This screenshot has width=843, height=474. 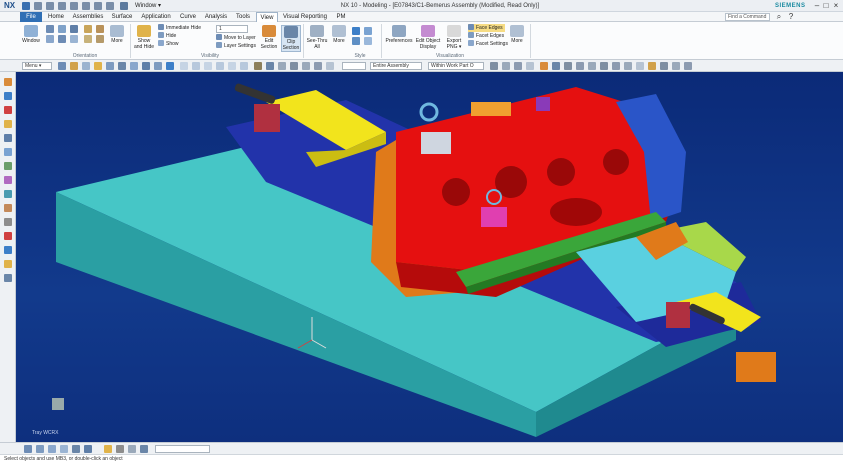 What do you see at coordinates (122, 66) in the screenshot?
I see `zoom-window-icon` at bounding box center [122, 66].